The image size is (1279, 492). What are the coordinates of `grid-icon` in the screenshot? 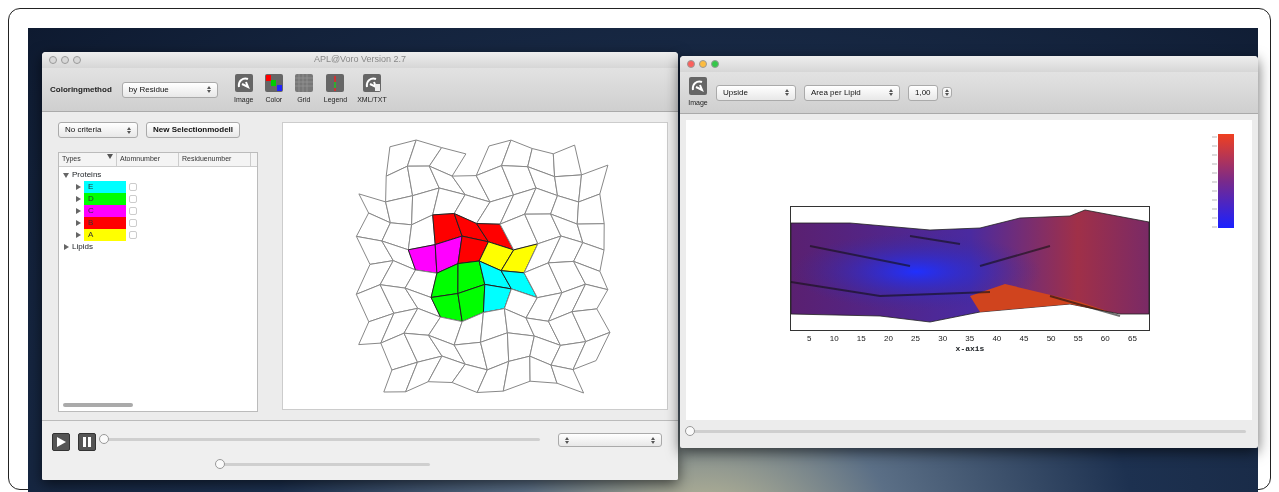 It's located at (303, 83).